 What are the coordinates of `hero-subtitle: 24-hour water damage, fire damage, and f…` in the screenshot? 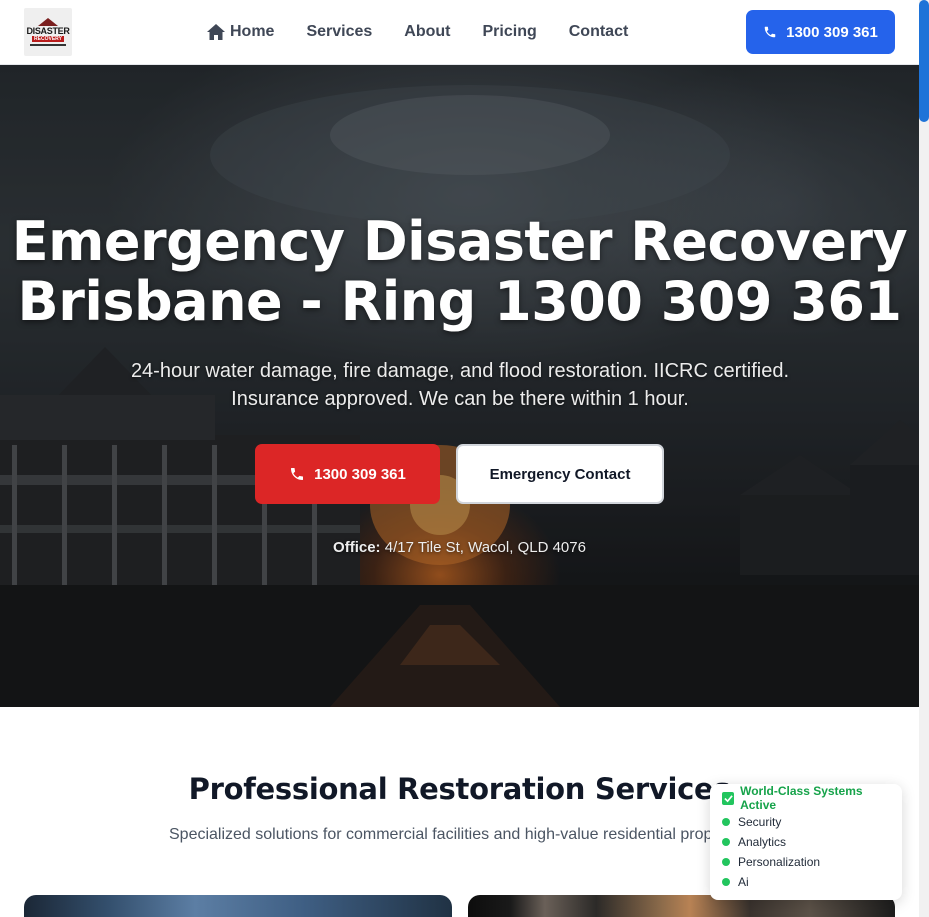 It's located at (460, 385).